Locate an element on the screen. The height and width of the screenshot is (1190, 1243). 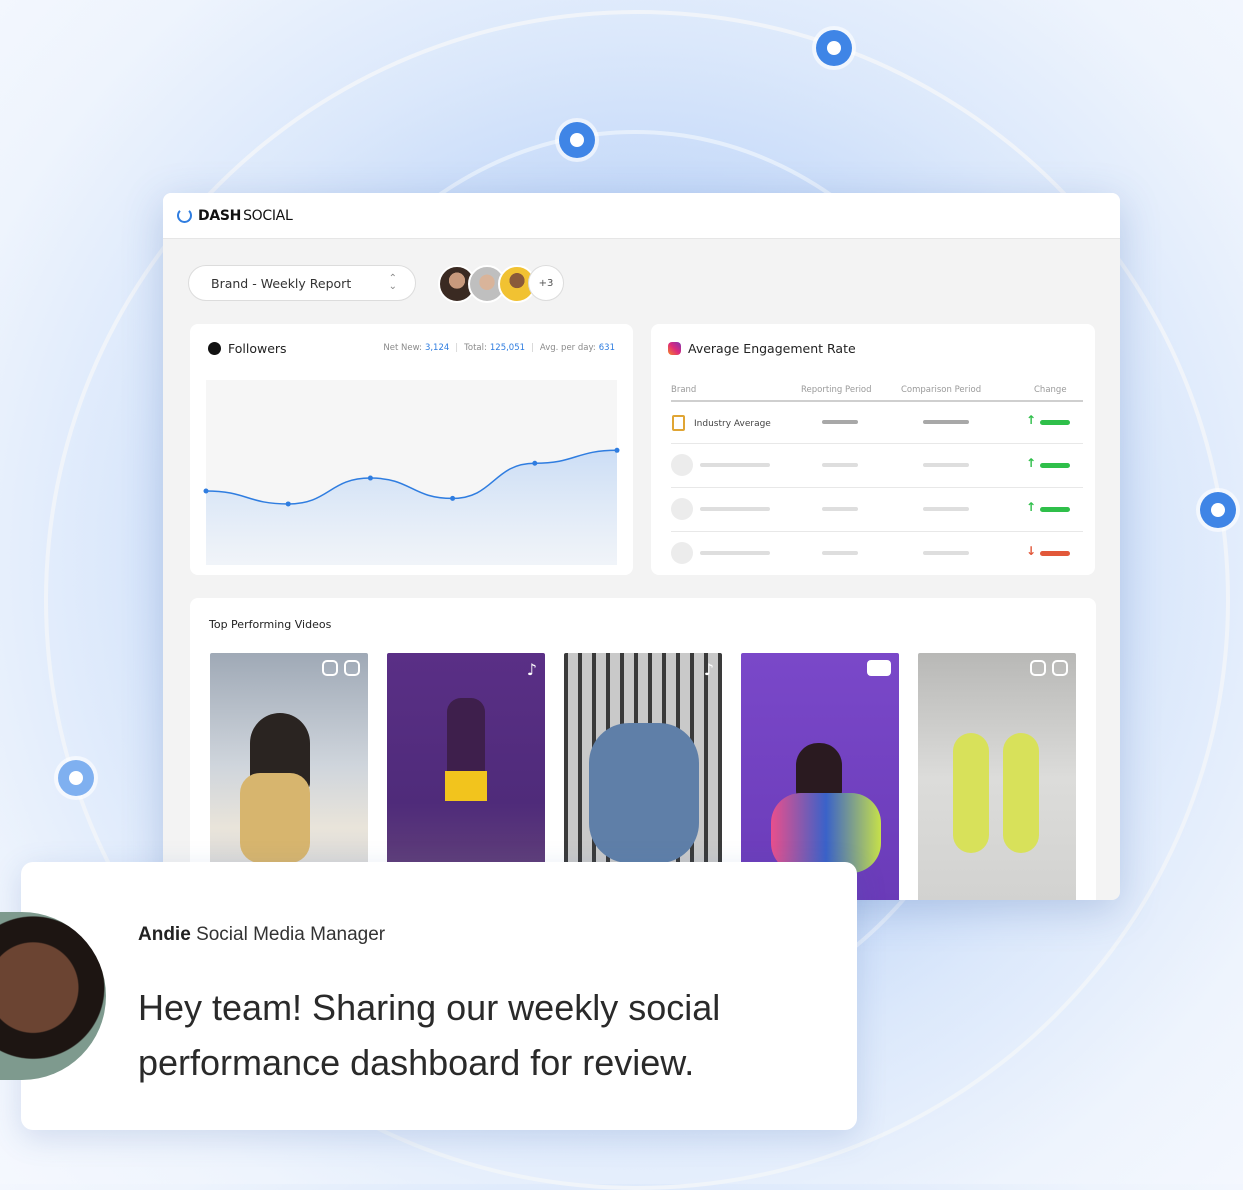
video-thumbnail is located at coordinates (997, 776).